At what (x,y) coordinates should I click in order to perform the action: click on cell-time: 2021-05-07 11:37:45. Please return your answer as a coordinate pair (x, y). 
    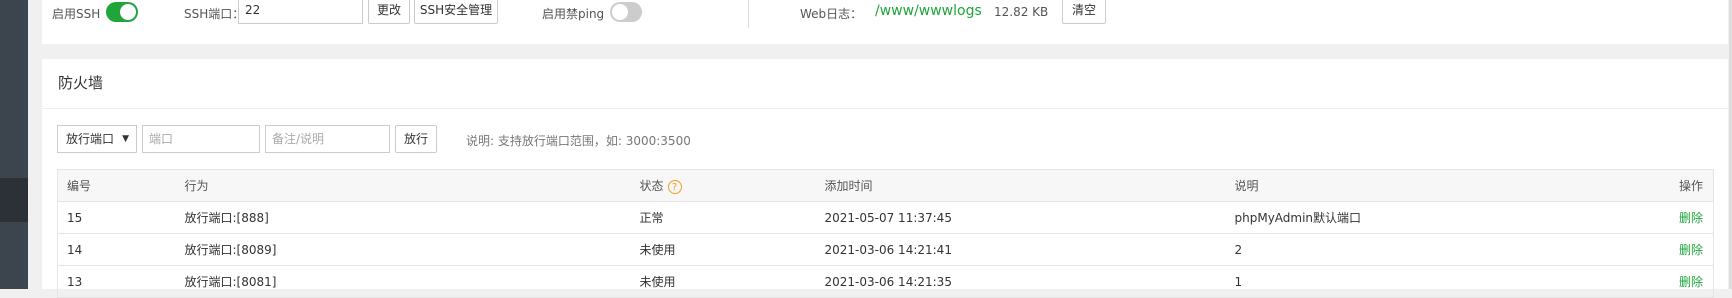
    Looking at the image, I should click on (1020, 217).